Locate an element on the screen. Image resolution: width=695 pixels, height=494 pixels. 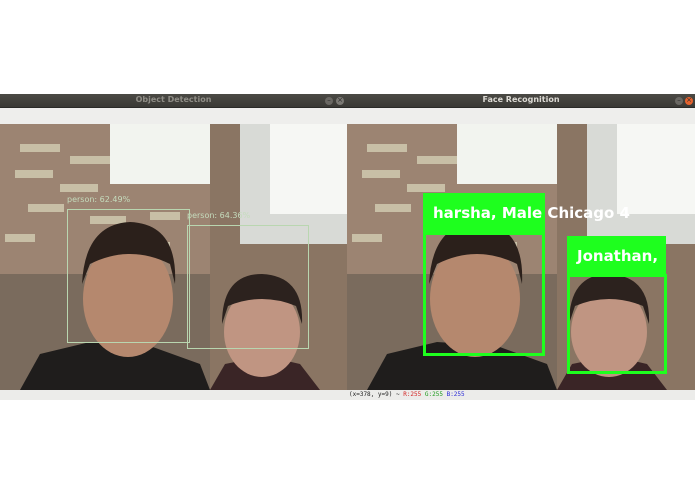
statusbar: (x=378, y=9) ~ R:255 G:255 B:255 is located at coordinates (521, 395).